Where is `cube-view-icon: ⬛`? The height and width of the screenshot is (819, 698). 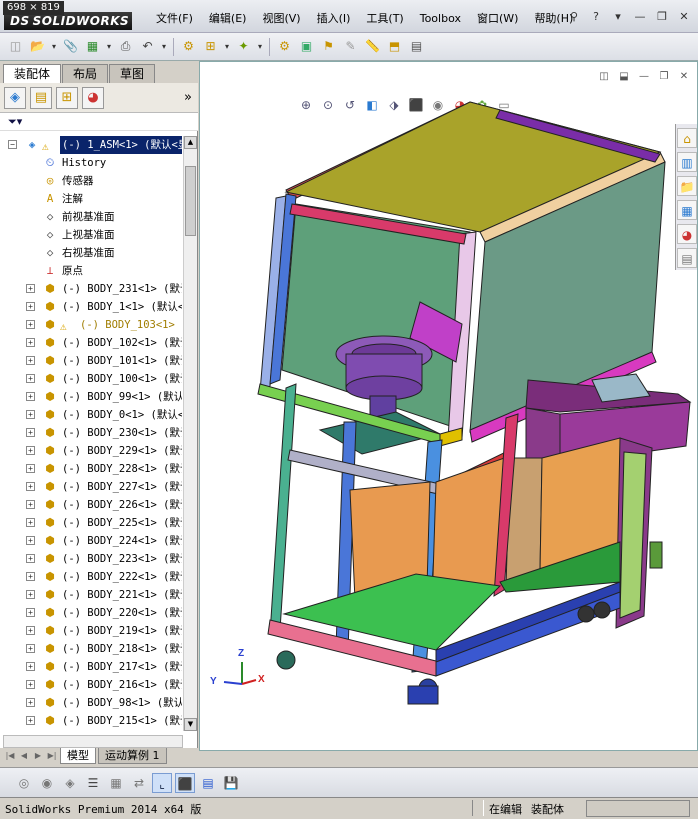
cube-view-icon: ⬛ is located at coordinates (185, 782).